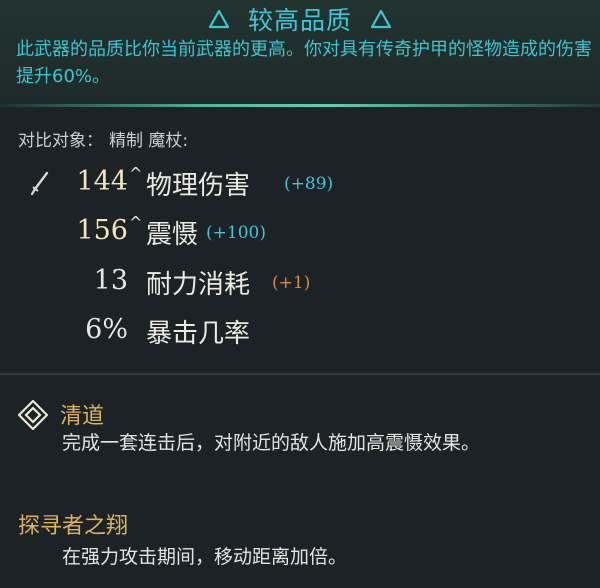  I want to click on stat-value: 6%, so click(106, 329).